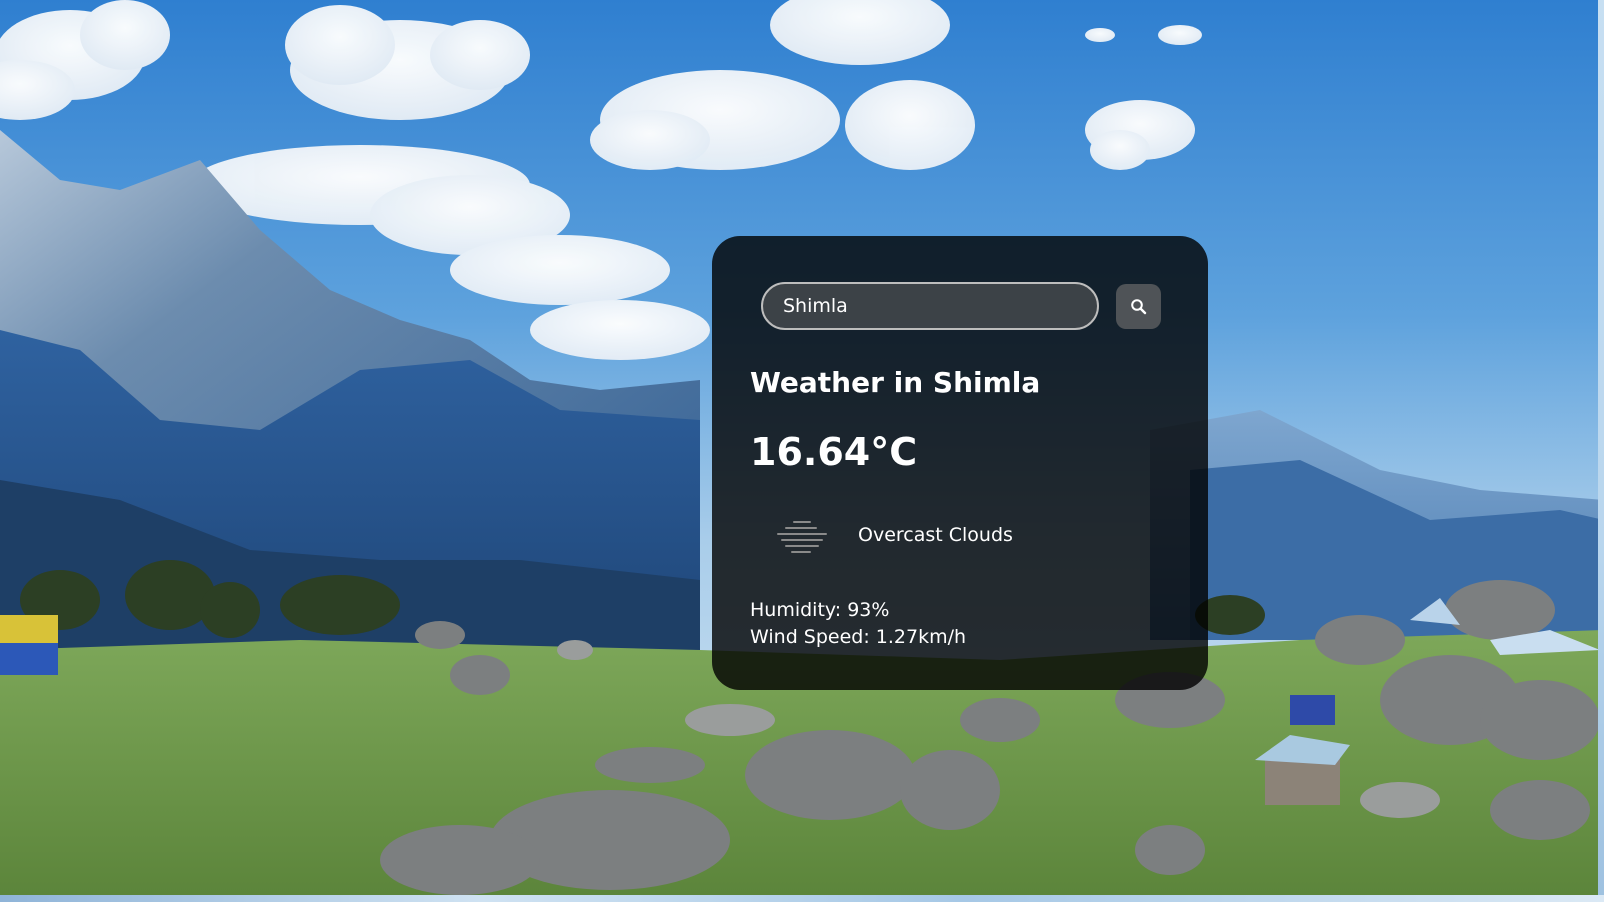  I want to click on search-input, so click(930, 306).